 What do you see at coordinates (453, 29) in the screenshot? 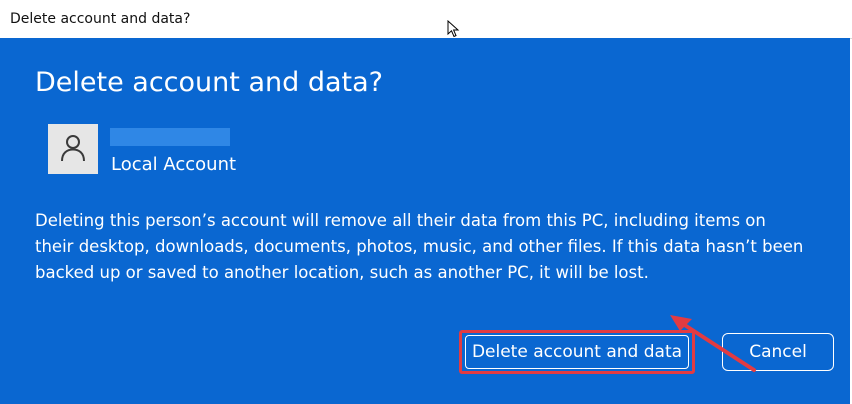
I see `mouse-cursor-icon` at bounding box center [453, 29].